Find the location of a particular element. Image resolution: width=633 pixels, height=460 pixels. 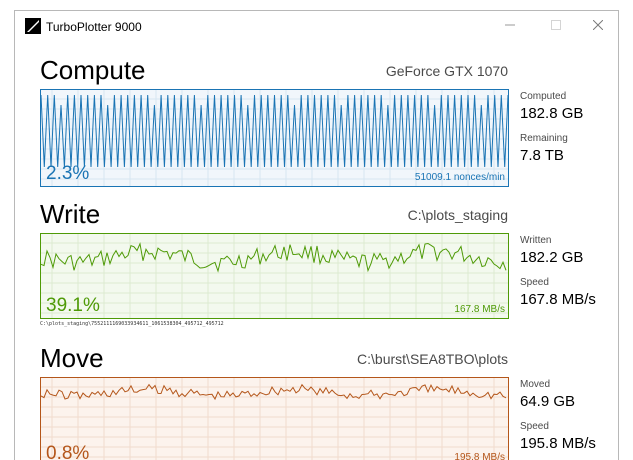

move-path: C:\burst\SEA8TBO\plots is located at coordinates (432, 359).